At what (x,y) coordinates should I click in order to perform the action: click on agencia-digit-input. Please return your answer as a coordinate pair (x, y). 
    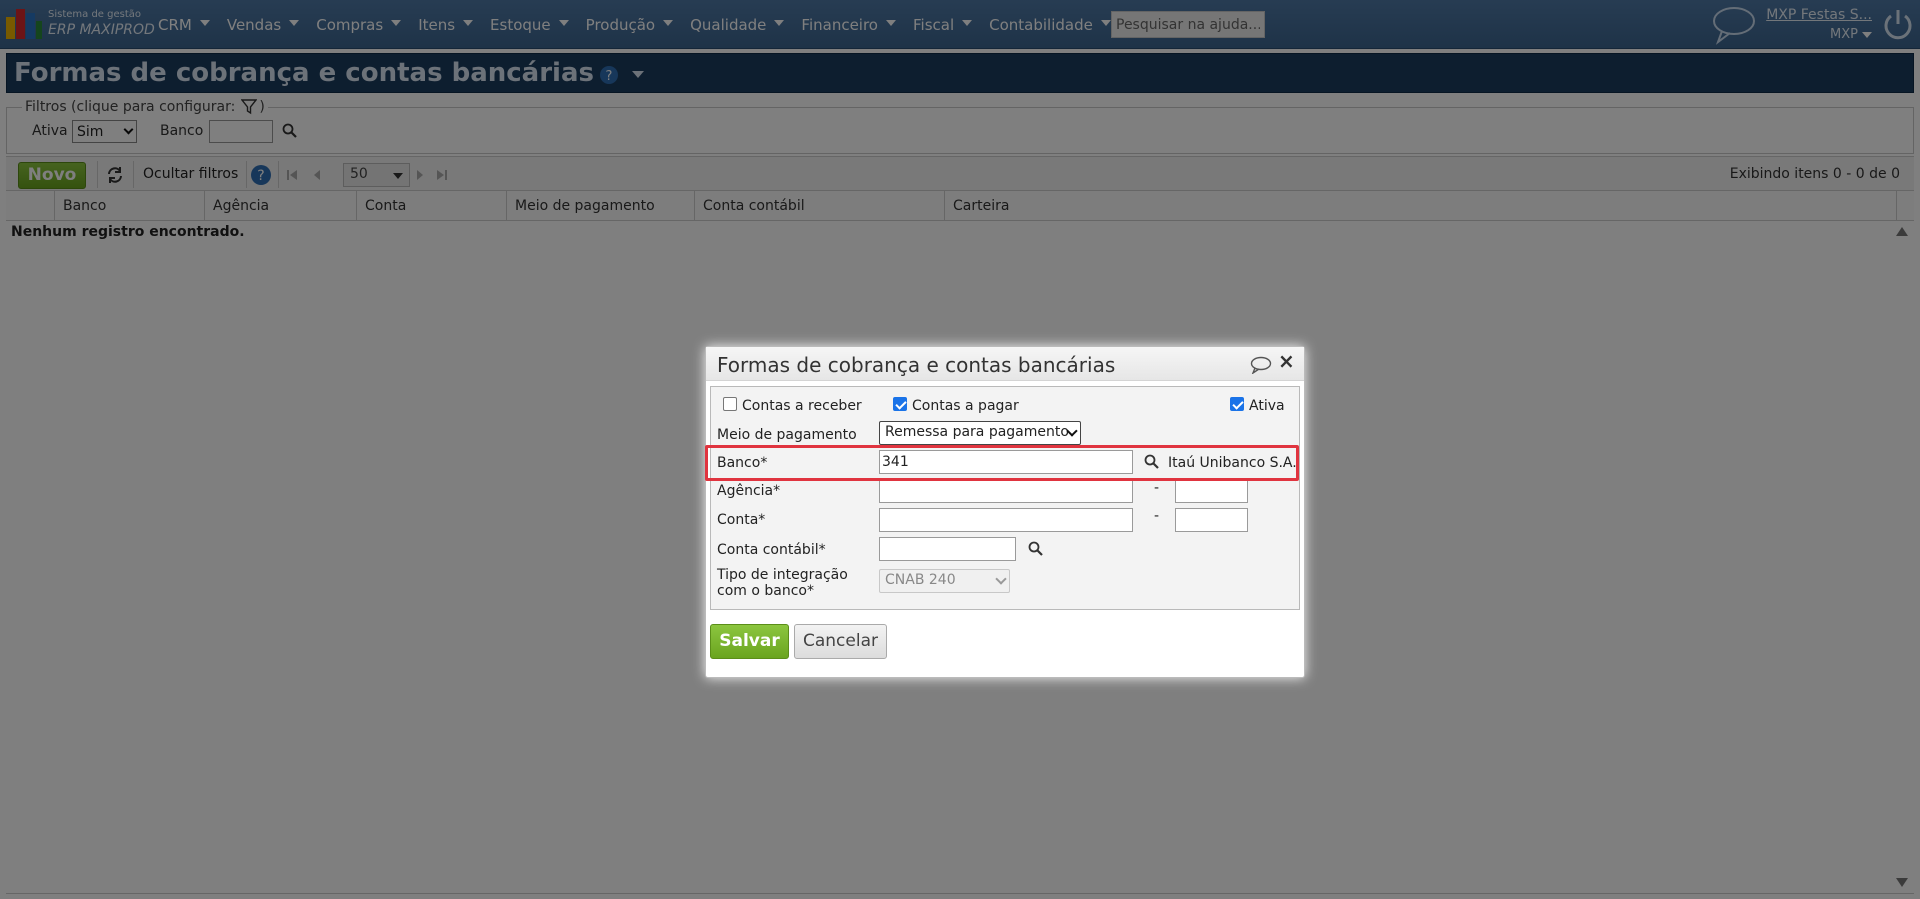
    Looking at the image, I should click on (1211, 491).